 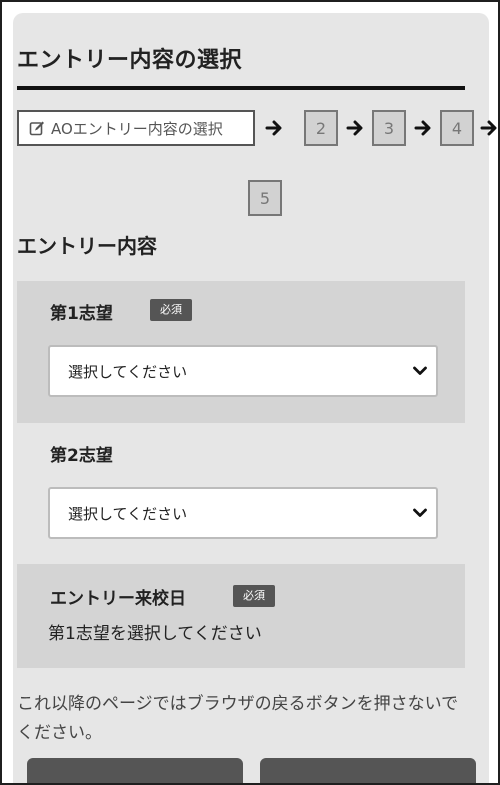 What do you see at coordinates (81, 314) in the screenshot?
I see `first-choice-label: 第1志望` at bounding box center [81, 314].